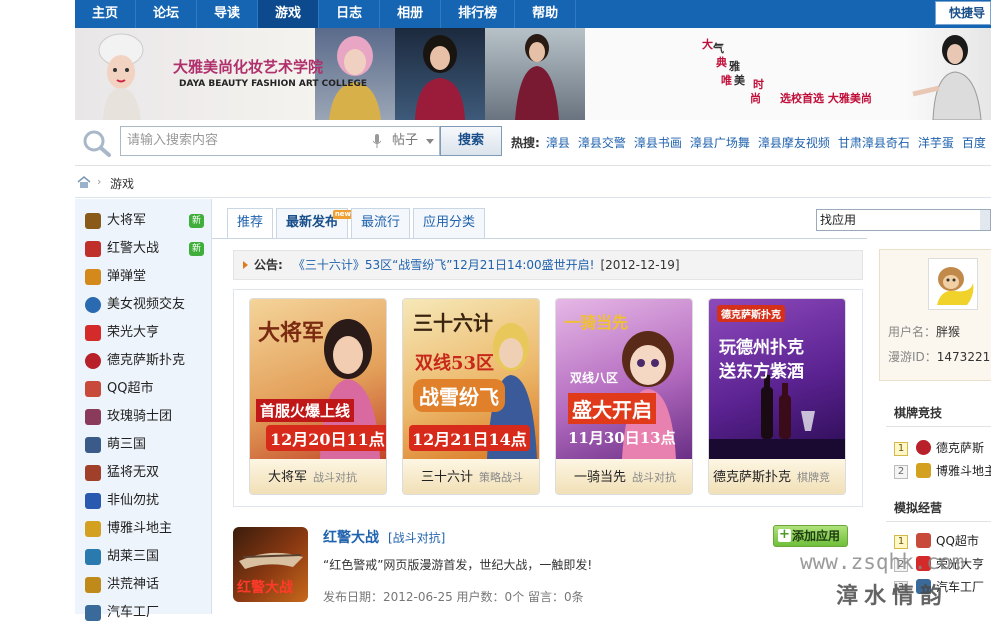 This screenshot has height=627, width=991. Describe the element at coordinates (130, 388) in the screenshot. I see `sidebar-item-label: QQ超市` at that location.